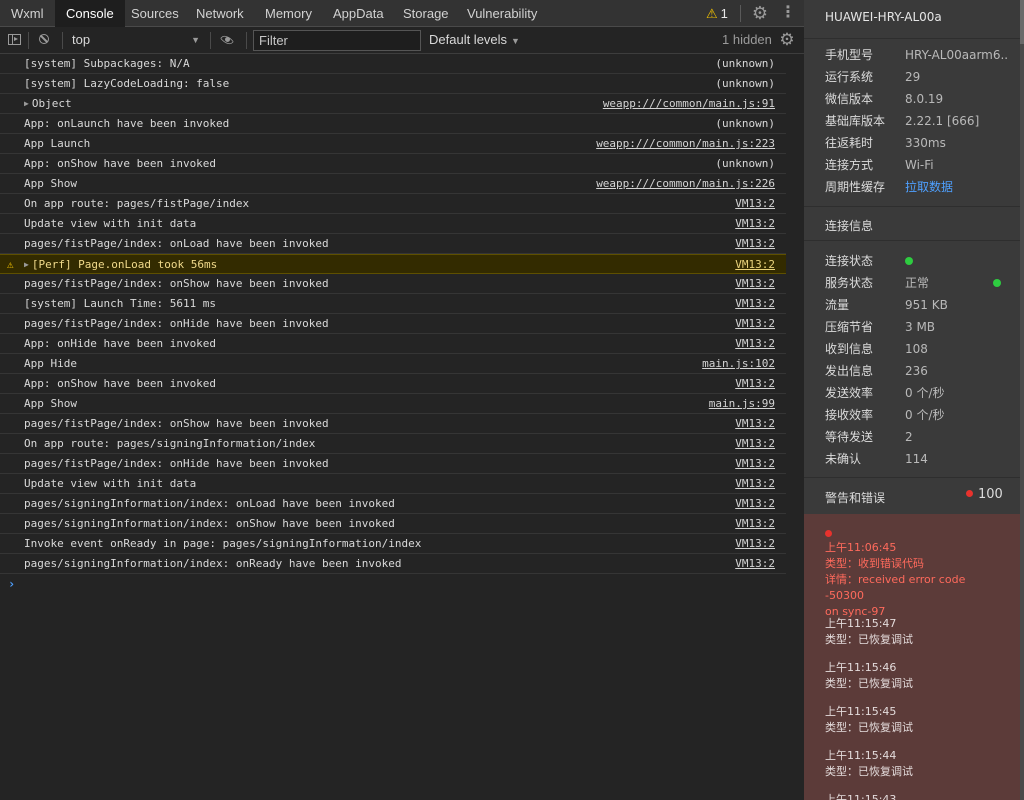  I want to click on filter-input, so click(337, 40).